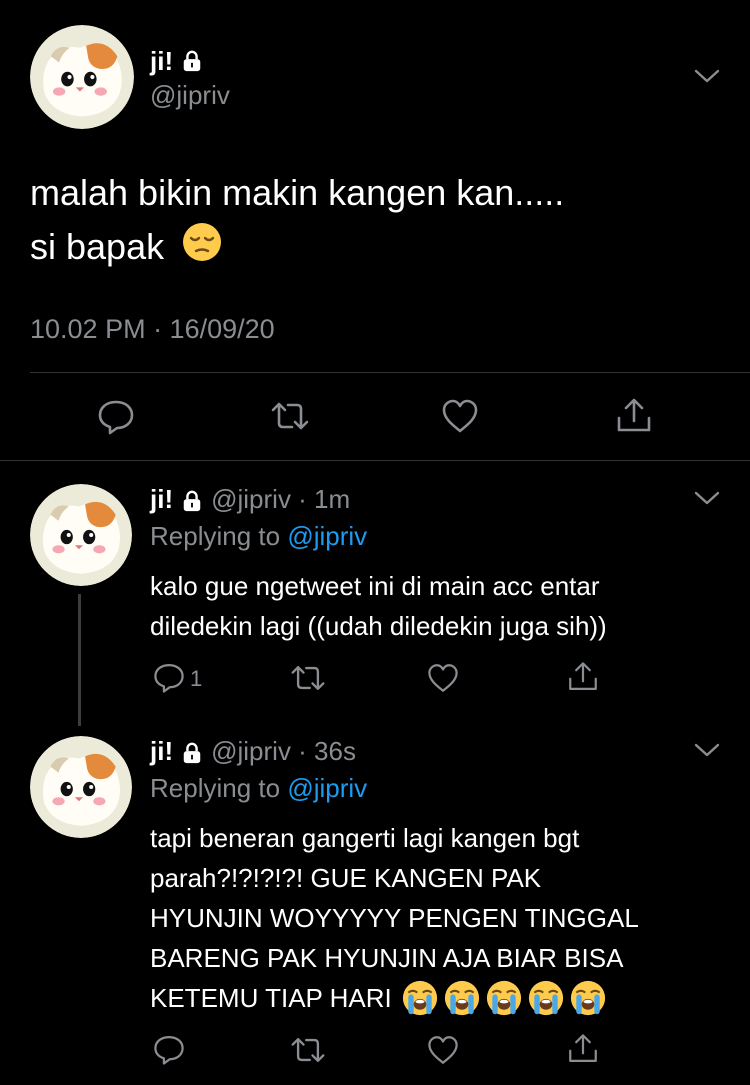 Image resolution: width=750 pixels, height=1085 pixels. I want to click on handle-time: @jipriv · 1m, so click(280, 499).